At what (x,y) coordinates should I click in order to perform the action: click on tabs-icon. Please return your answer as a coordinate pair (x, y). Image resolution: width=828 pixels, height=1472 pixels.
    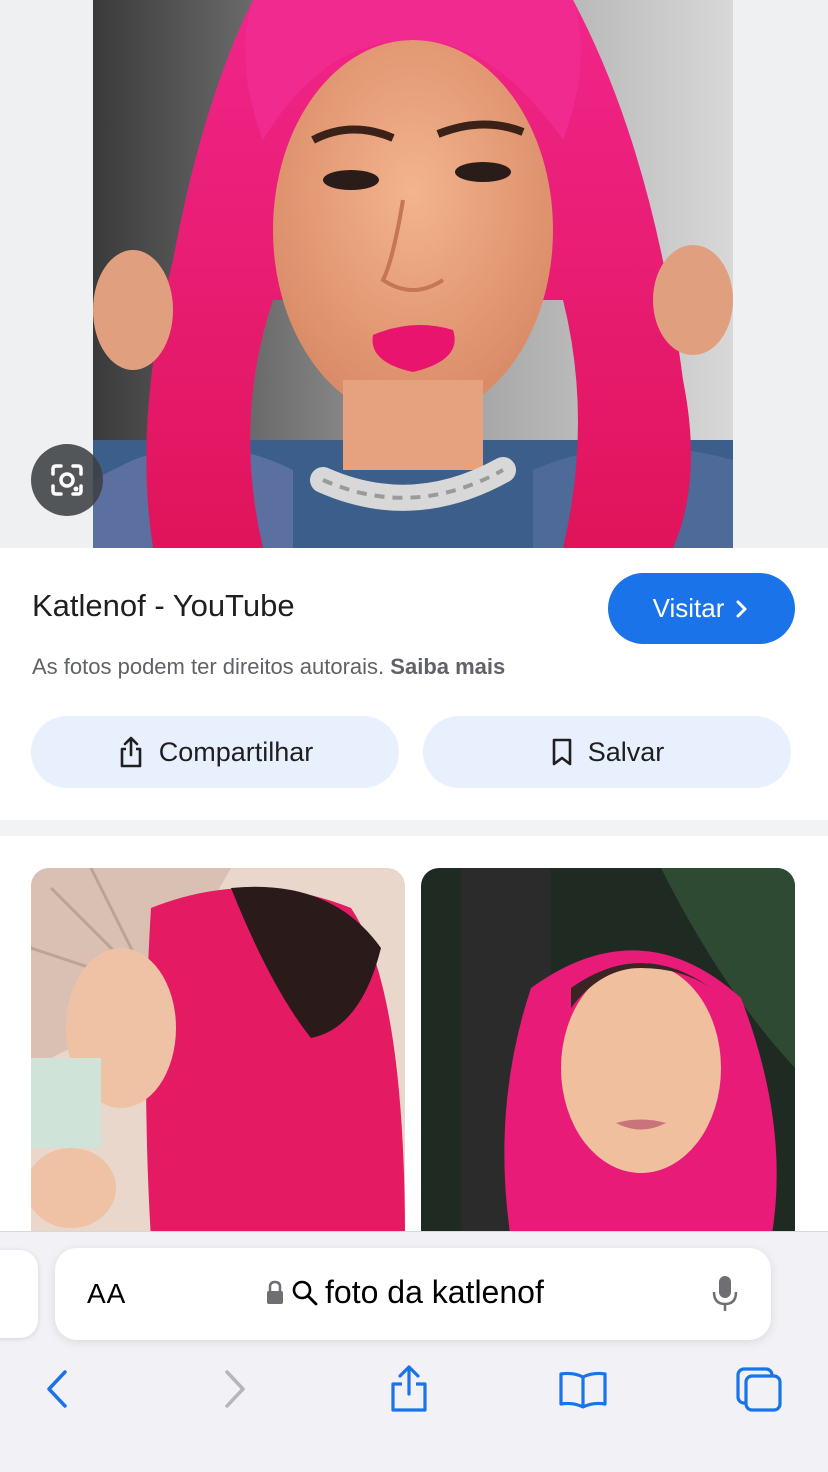
    Looking at the image, I should click on (759, 1389).